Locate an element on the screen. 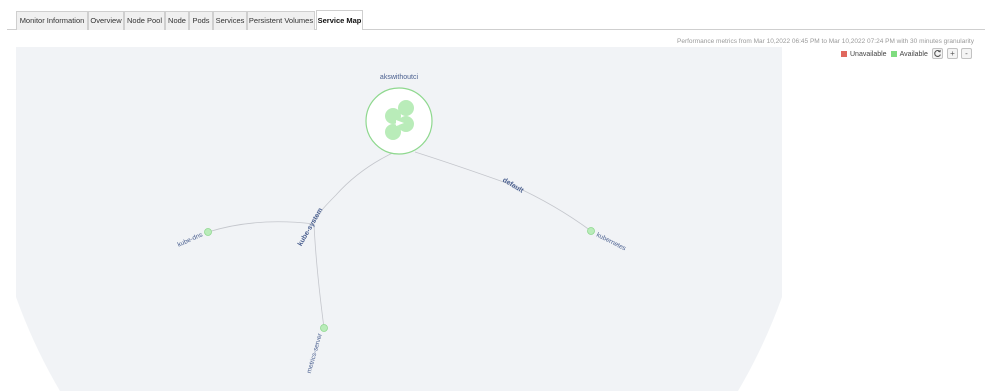  legend-unavailable: Unavailable is located at coordinates (864, 54).